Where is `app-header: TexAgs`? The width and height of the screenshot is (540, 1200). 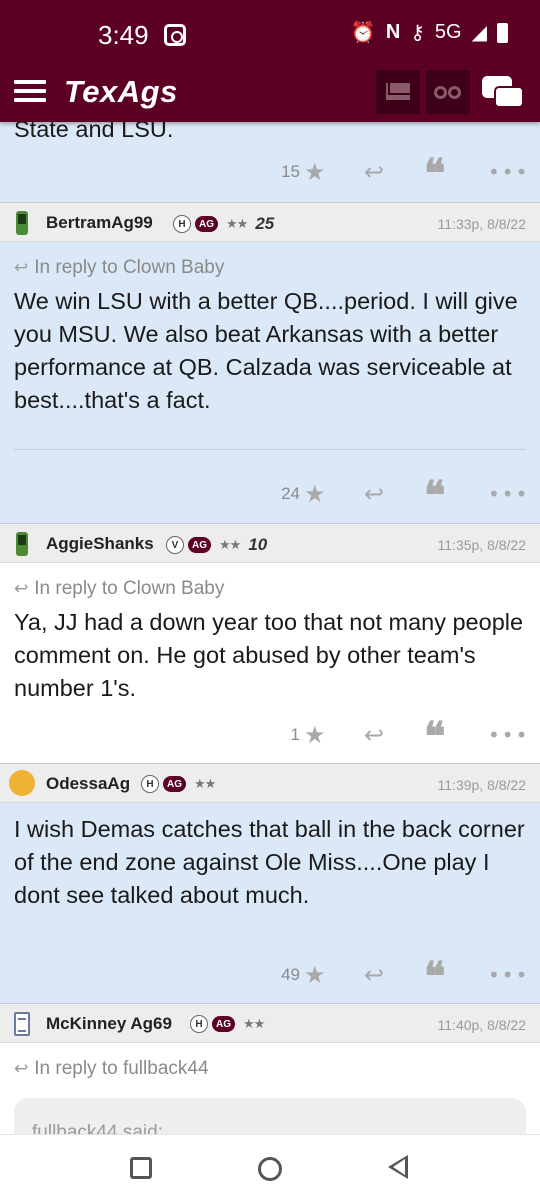 app-header: TexAgs is located at coordinates (270, 95).